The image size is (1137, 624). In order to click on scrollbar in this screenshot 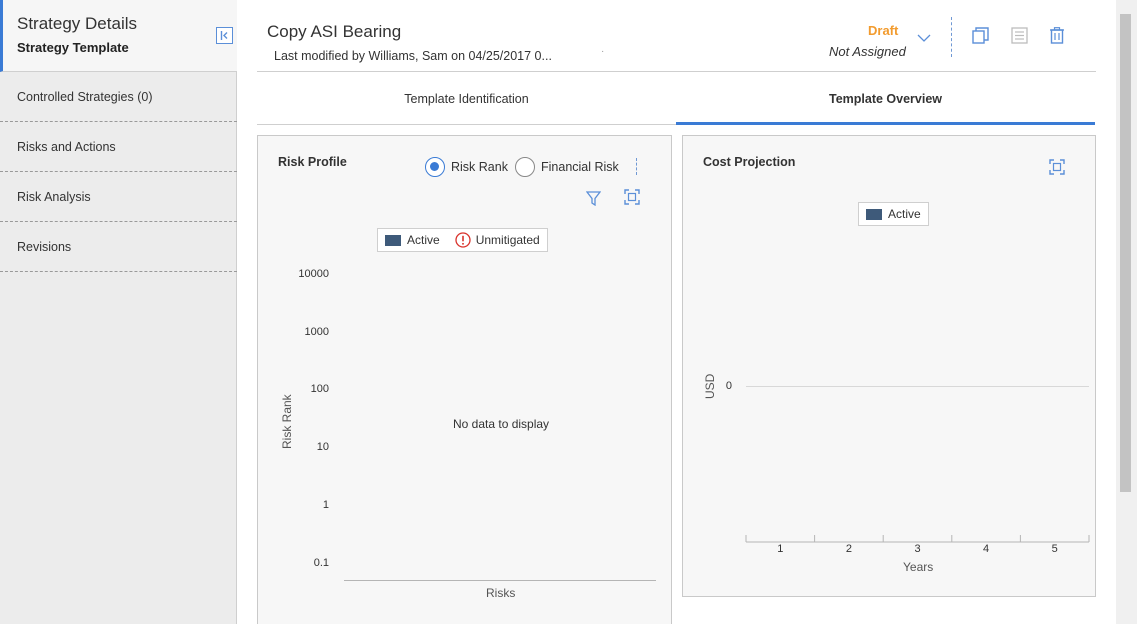, I will do `click(1126, 312)`.